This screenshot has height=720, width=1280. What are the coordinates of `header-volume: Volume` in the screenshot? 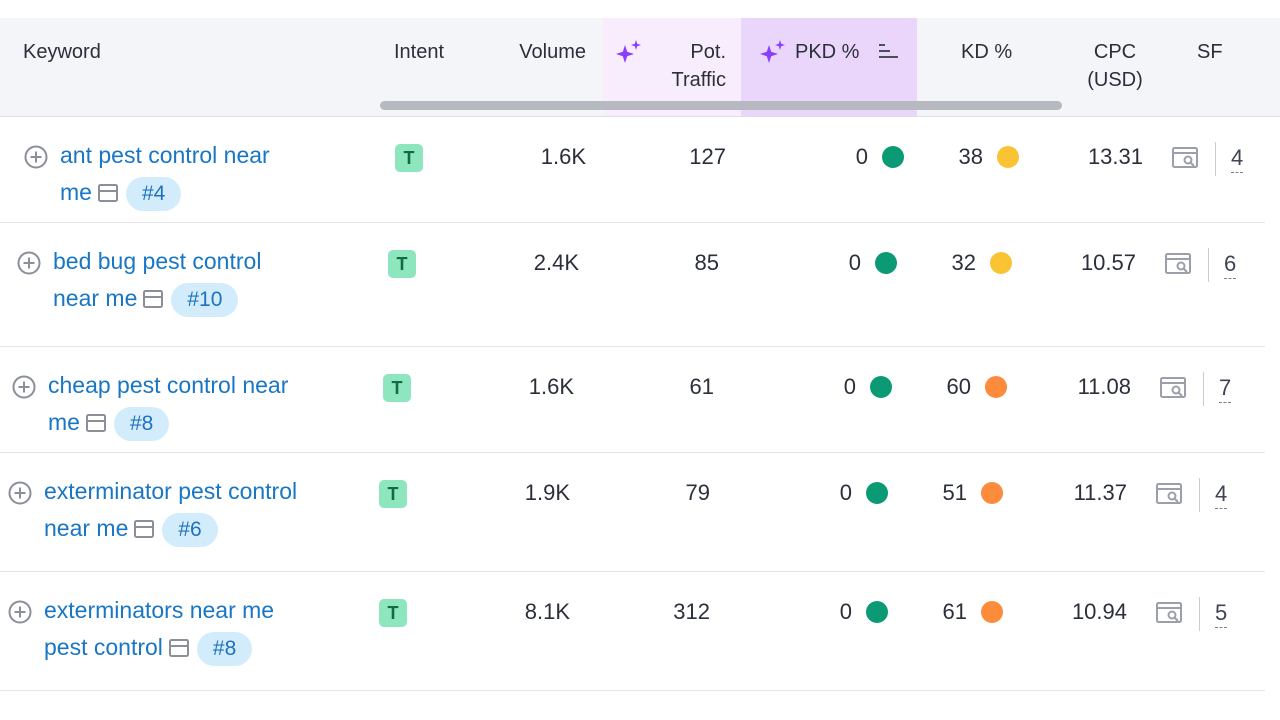 It's located at (533, 52).